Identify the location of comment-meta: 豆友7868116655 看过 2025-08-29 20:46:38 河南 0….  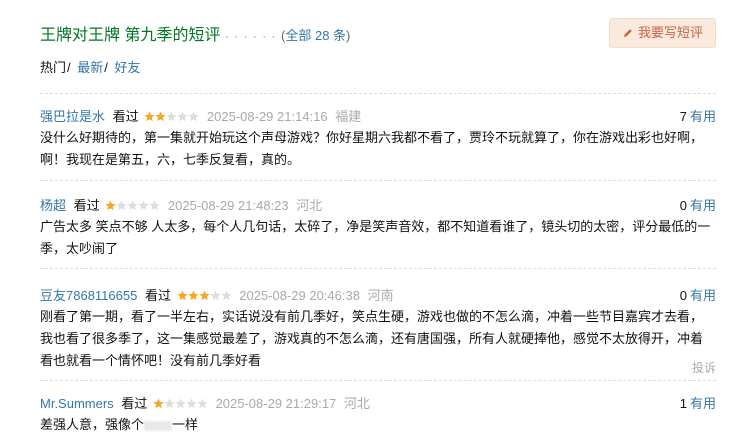
(378, 294).